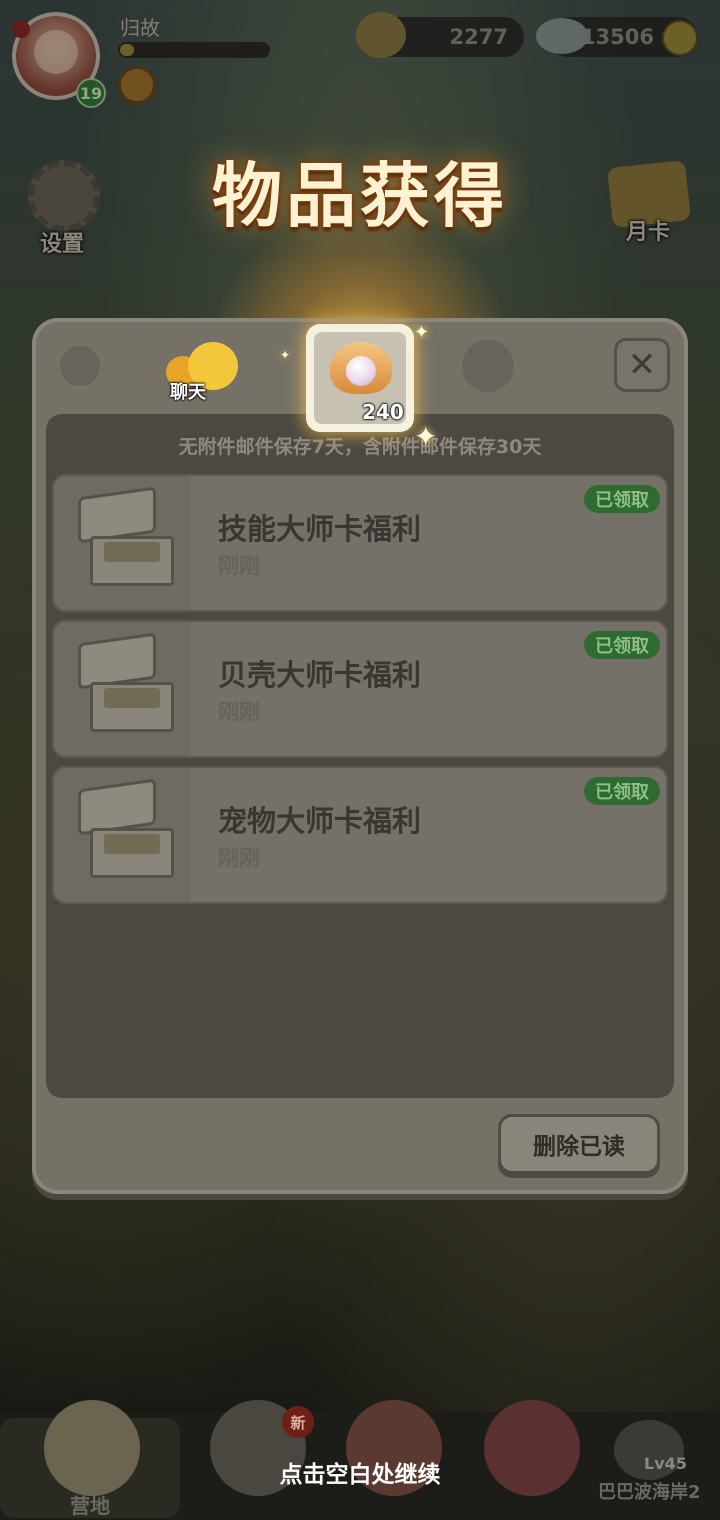 This screenshot has height=1520, width=720. What do you see at coordinates (488, 366) in the screenshot?
I see `swirl-tab-icon` at bounding box center [488, 366].